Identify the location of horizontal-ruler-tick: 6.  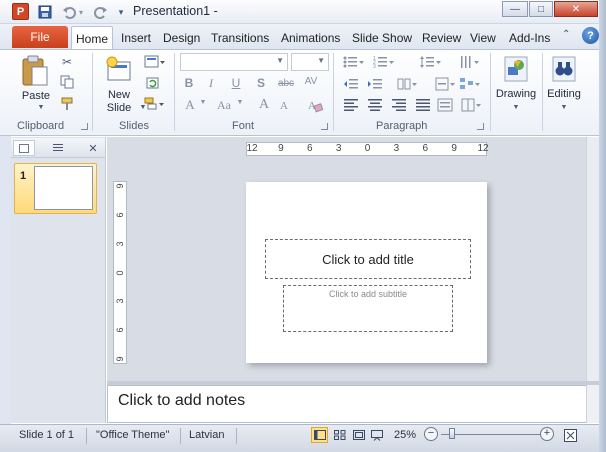
(309, 148).